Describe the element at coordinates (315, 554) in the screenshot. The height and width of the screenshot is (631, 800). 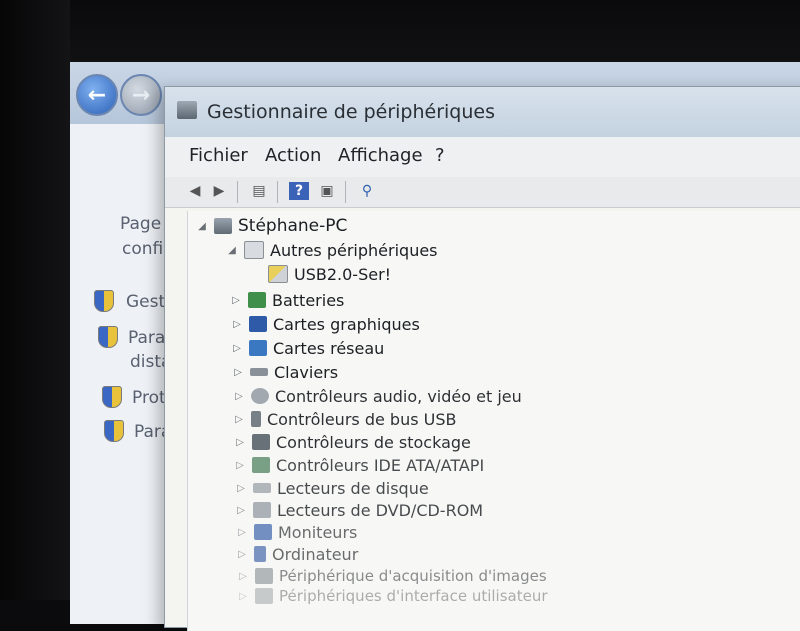
I see `tree-node-label: Ordinateur` at that location.